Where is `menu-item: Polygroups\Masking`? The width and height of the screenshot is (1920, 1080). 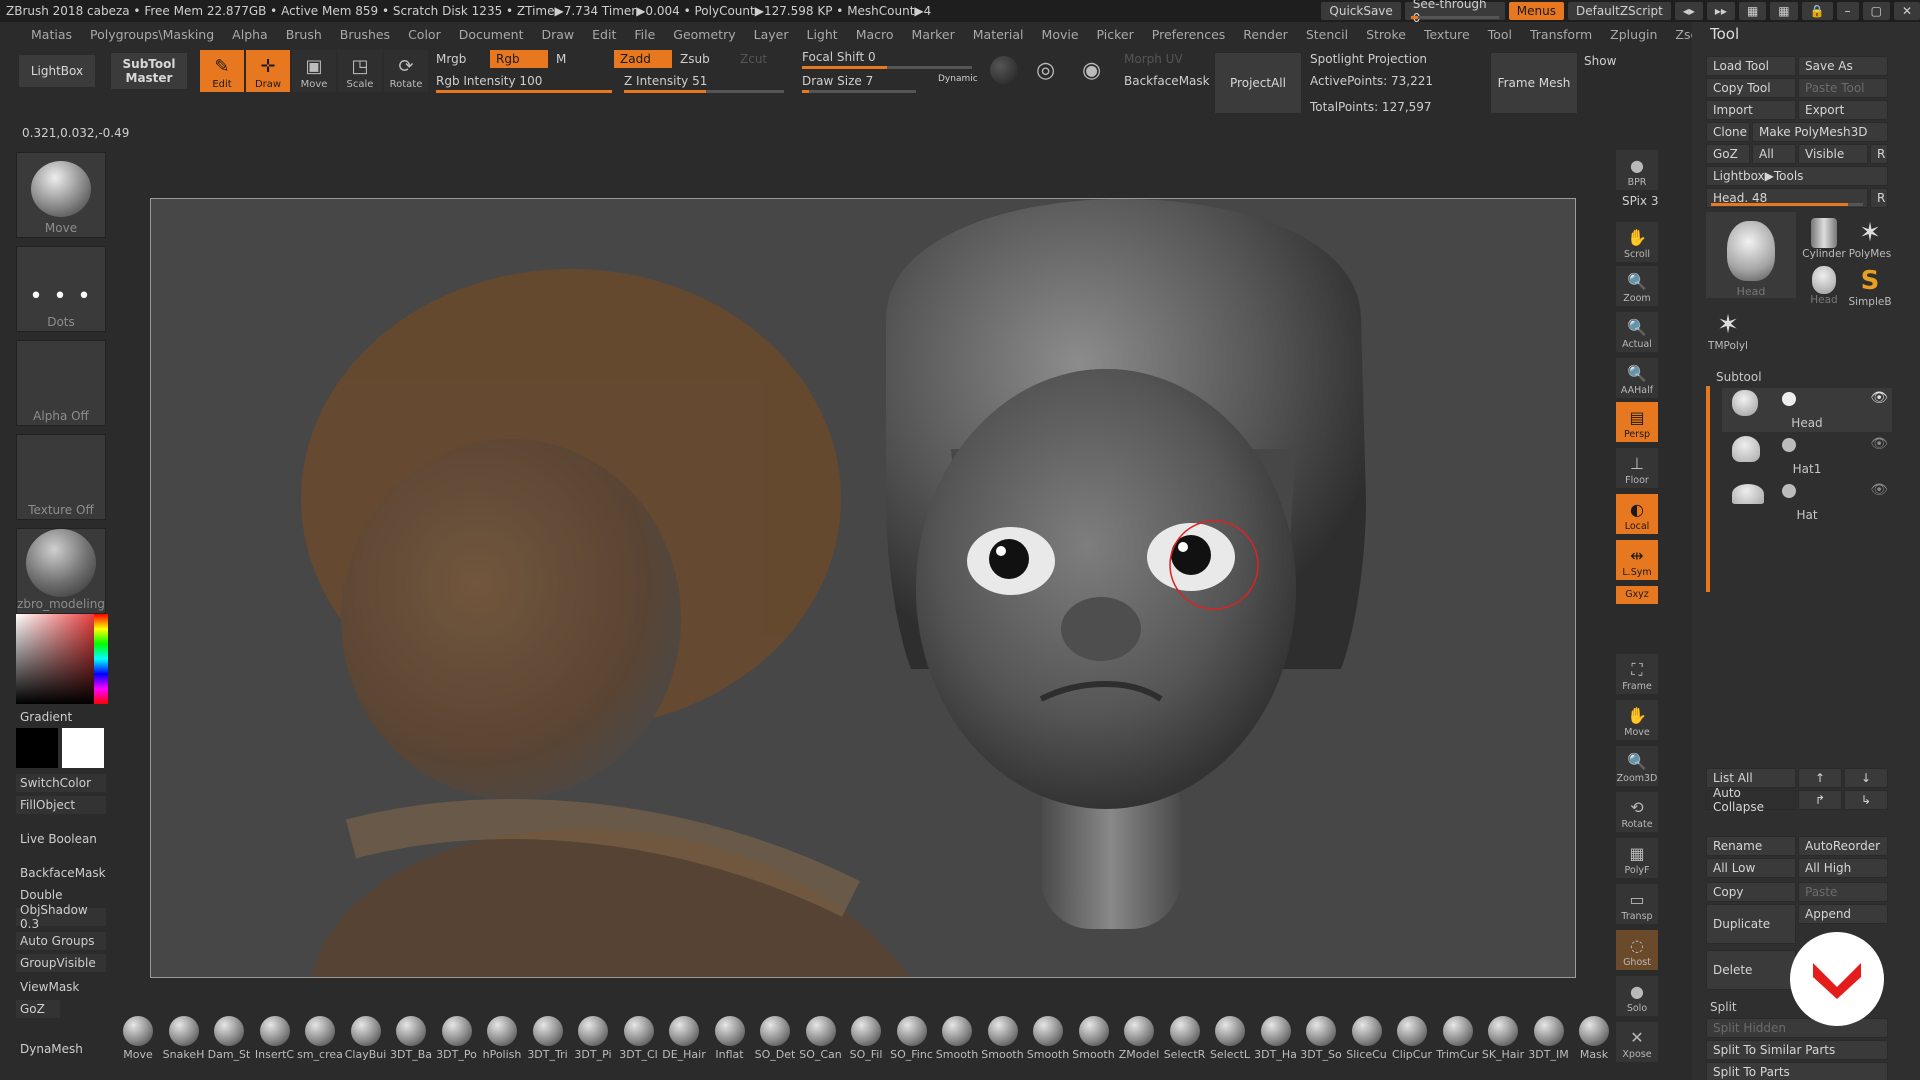 menu-item: Polygroups\Masking is located at coordinates (152, 34).